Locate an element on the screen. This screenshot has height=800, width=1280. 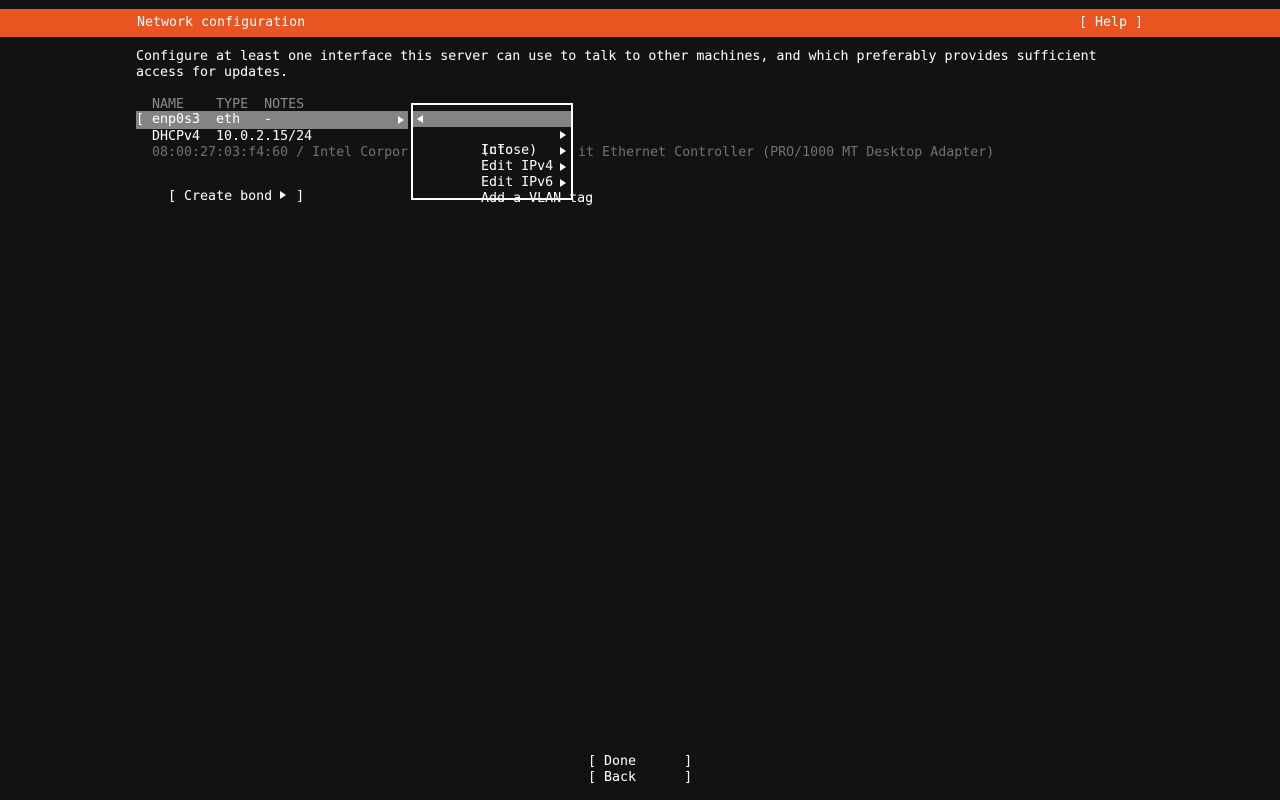
intro-line-2: access for updates. is located at coordinates (212, 72).